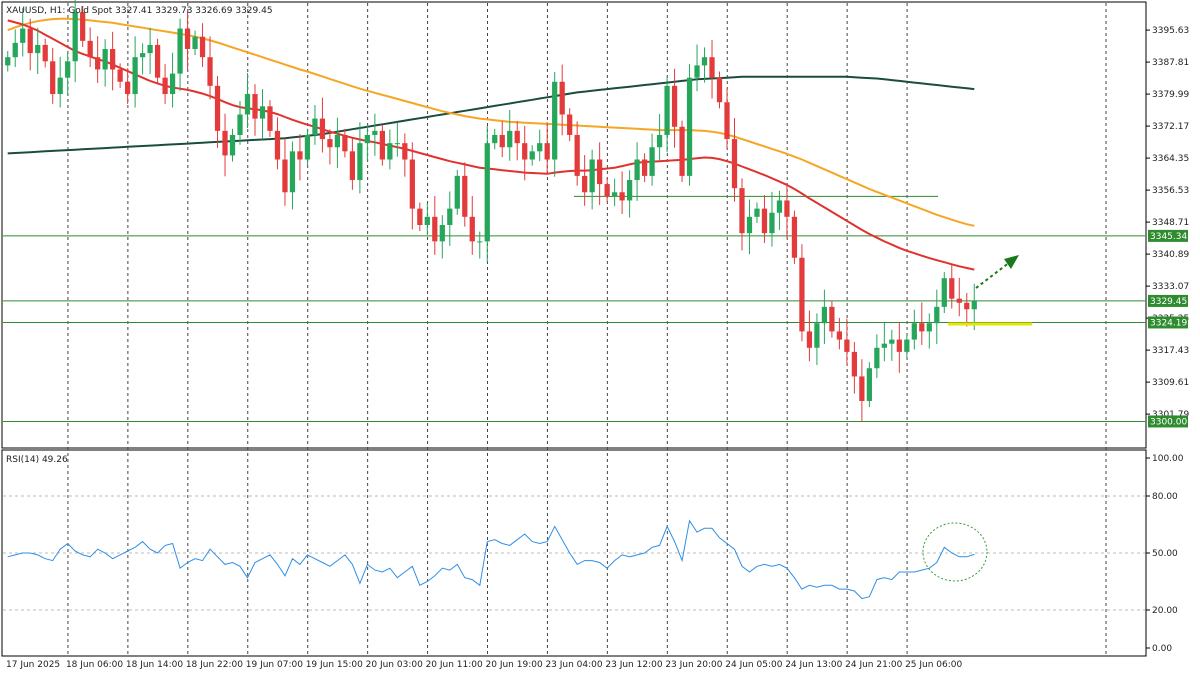 This screenshot has width=1200, height=675. What do you see at coordinates (1162, 649) in the screenshot?
I see `rsi-tick-label: 0.00` at bounding box center [1162, 649].